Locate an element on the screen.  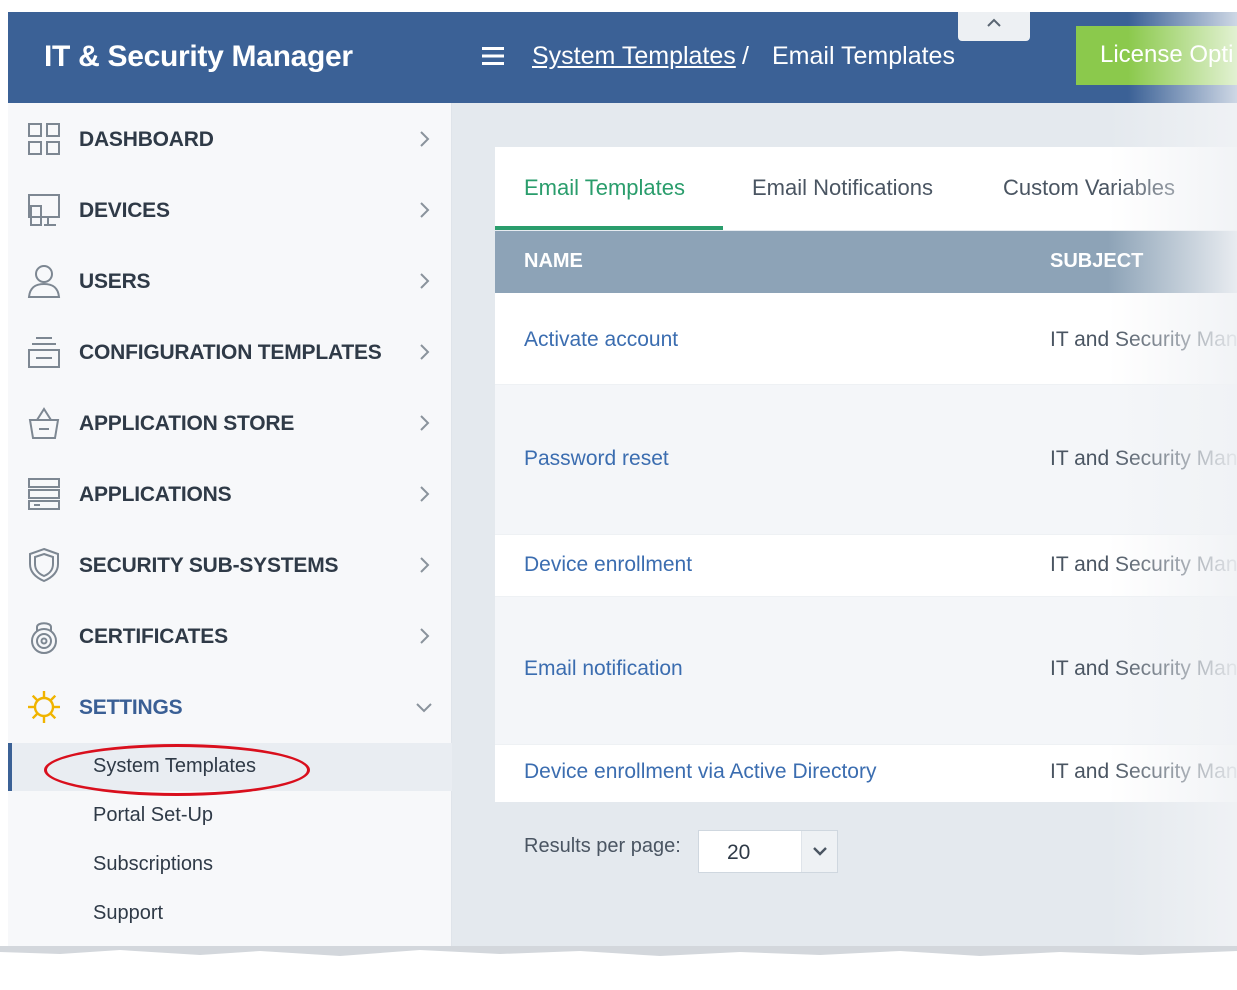
user-icon is located at coordinates (44, 281).